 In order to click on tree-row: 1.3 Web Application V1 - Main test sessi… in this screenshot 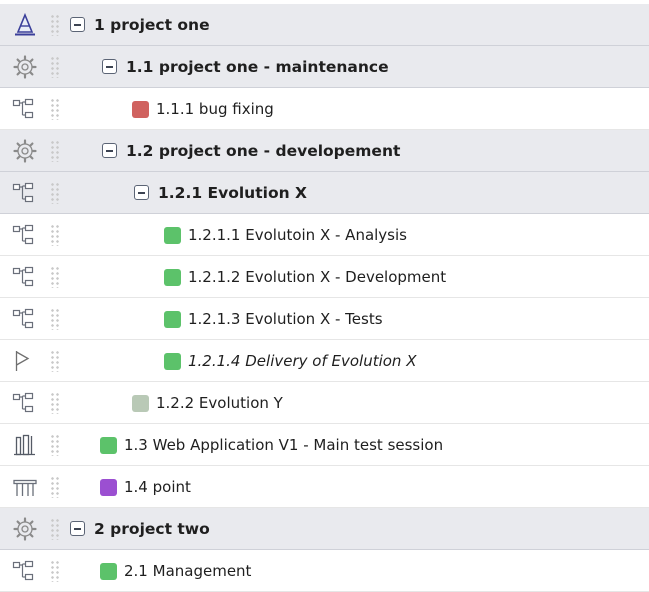, I will do `click(324, 445)`.